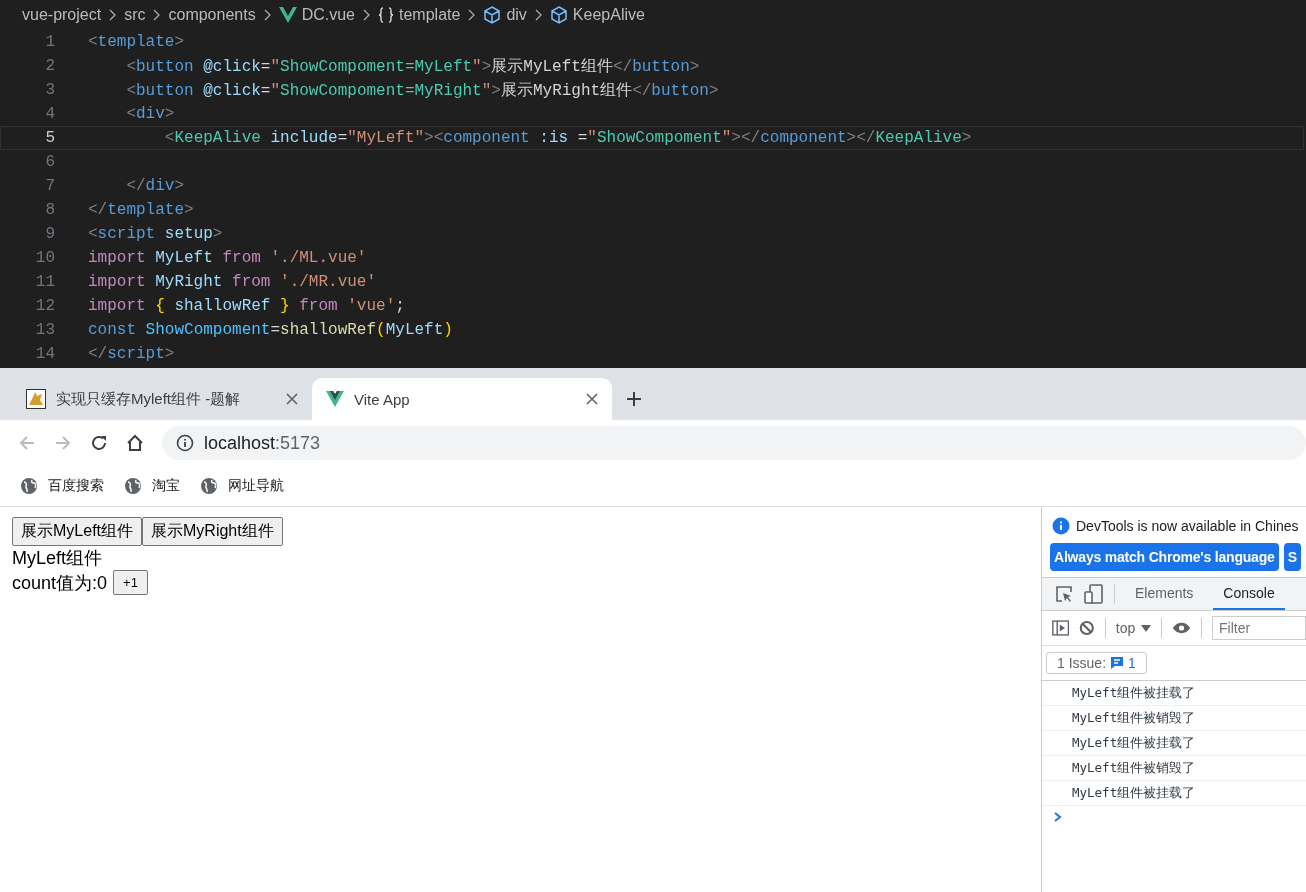 Image resolution: width=1306 pixels, height=892 pixels. What do you see at coordinates (62, 15) in the screenshot?
I see `breadcrumb-item: vue-project` at bounding box center [62, 15].